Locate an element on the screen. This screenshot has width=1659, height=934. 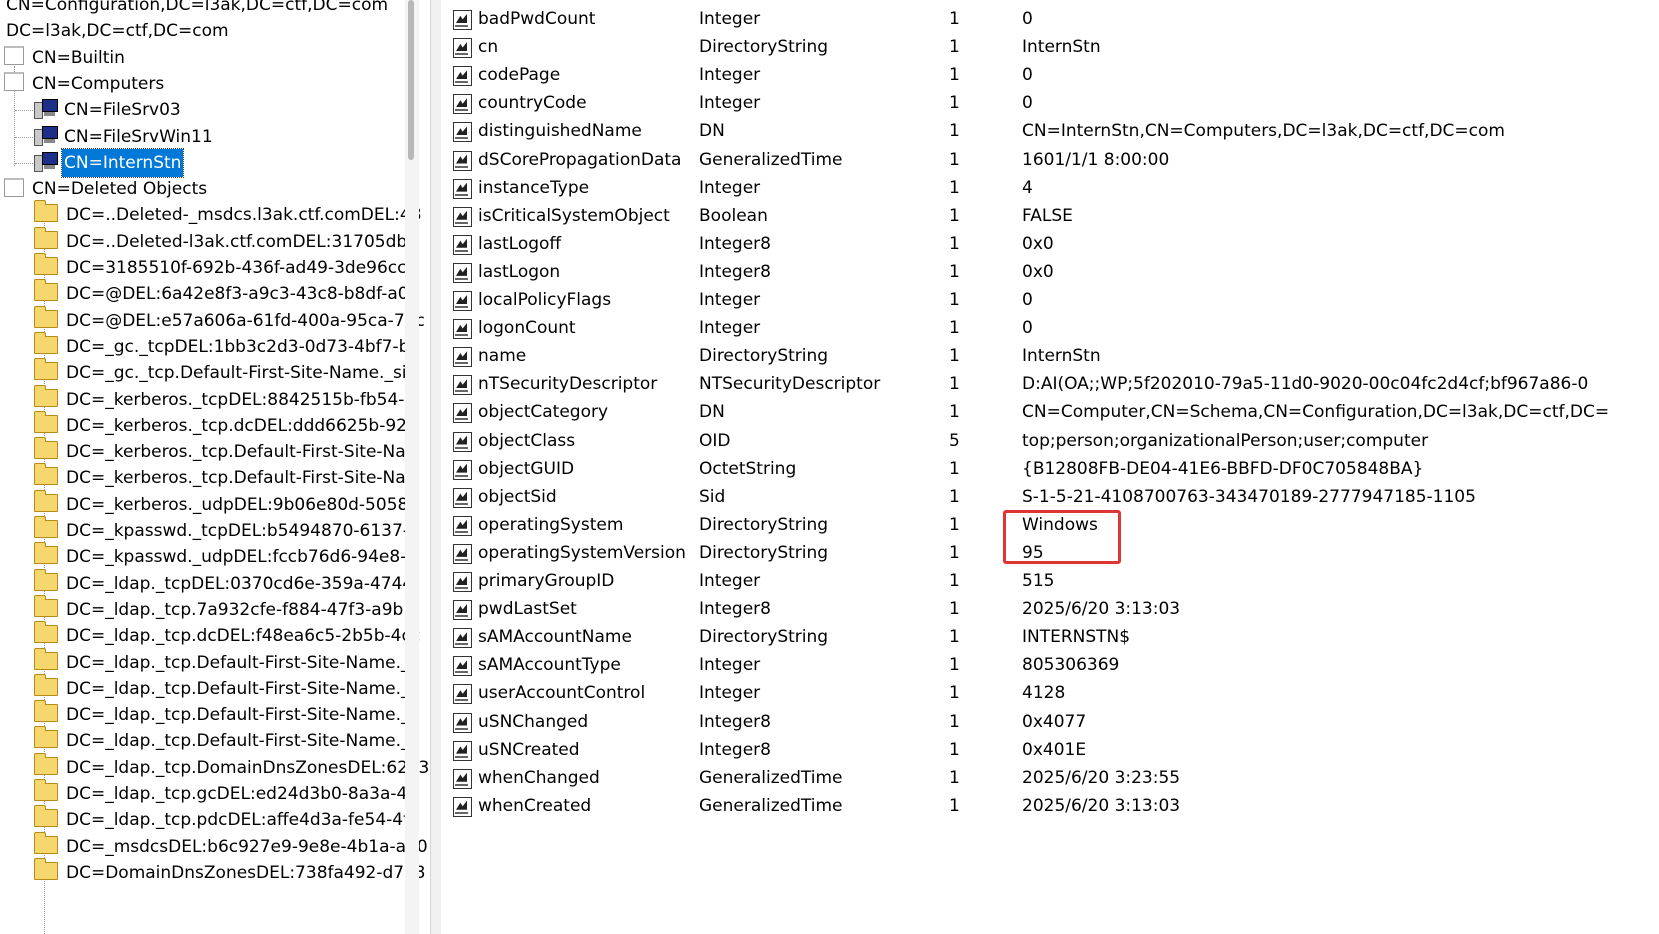
attribute-row: lastLogon Integer8 1 0x0 is located at coordinates (1050, 272).